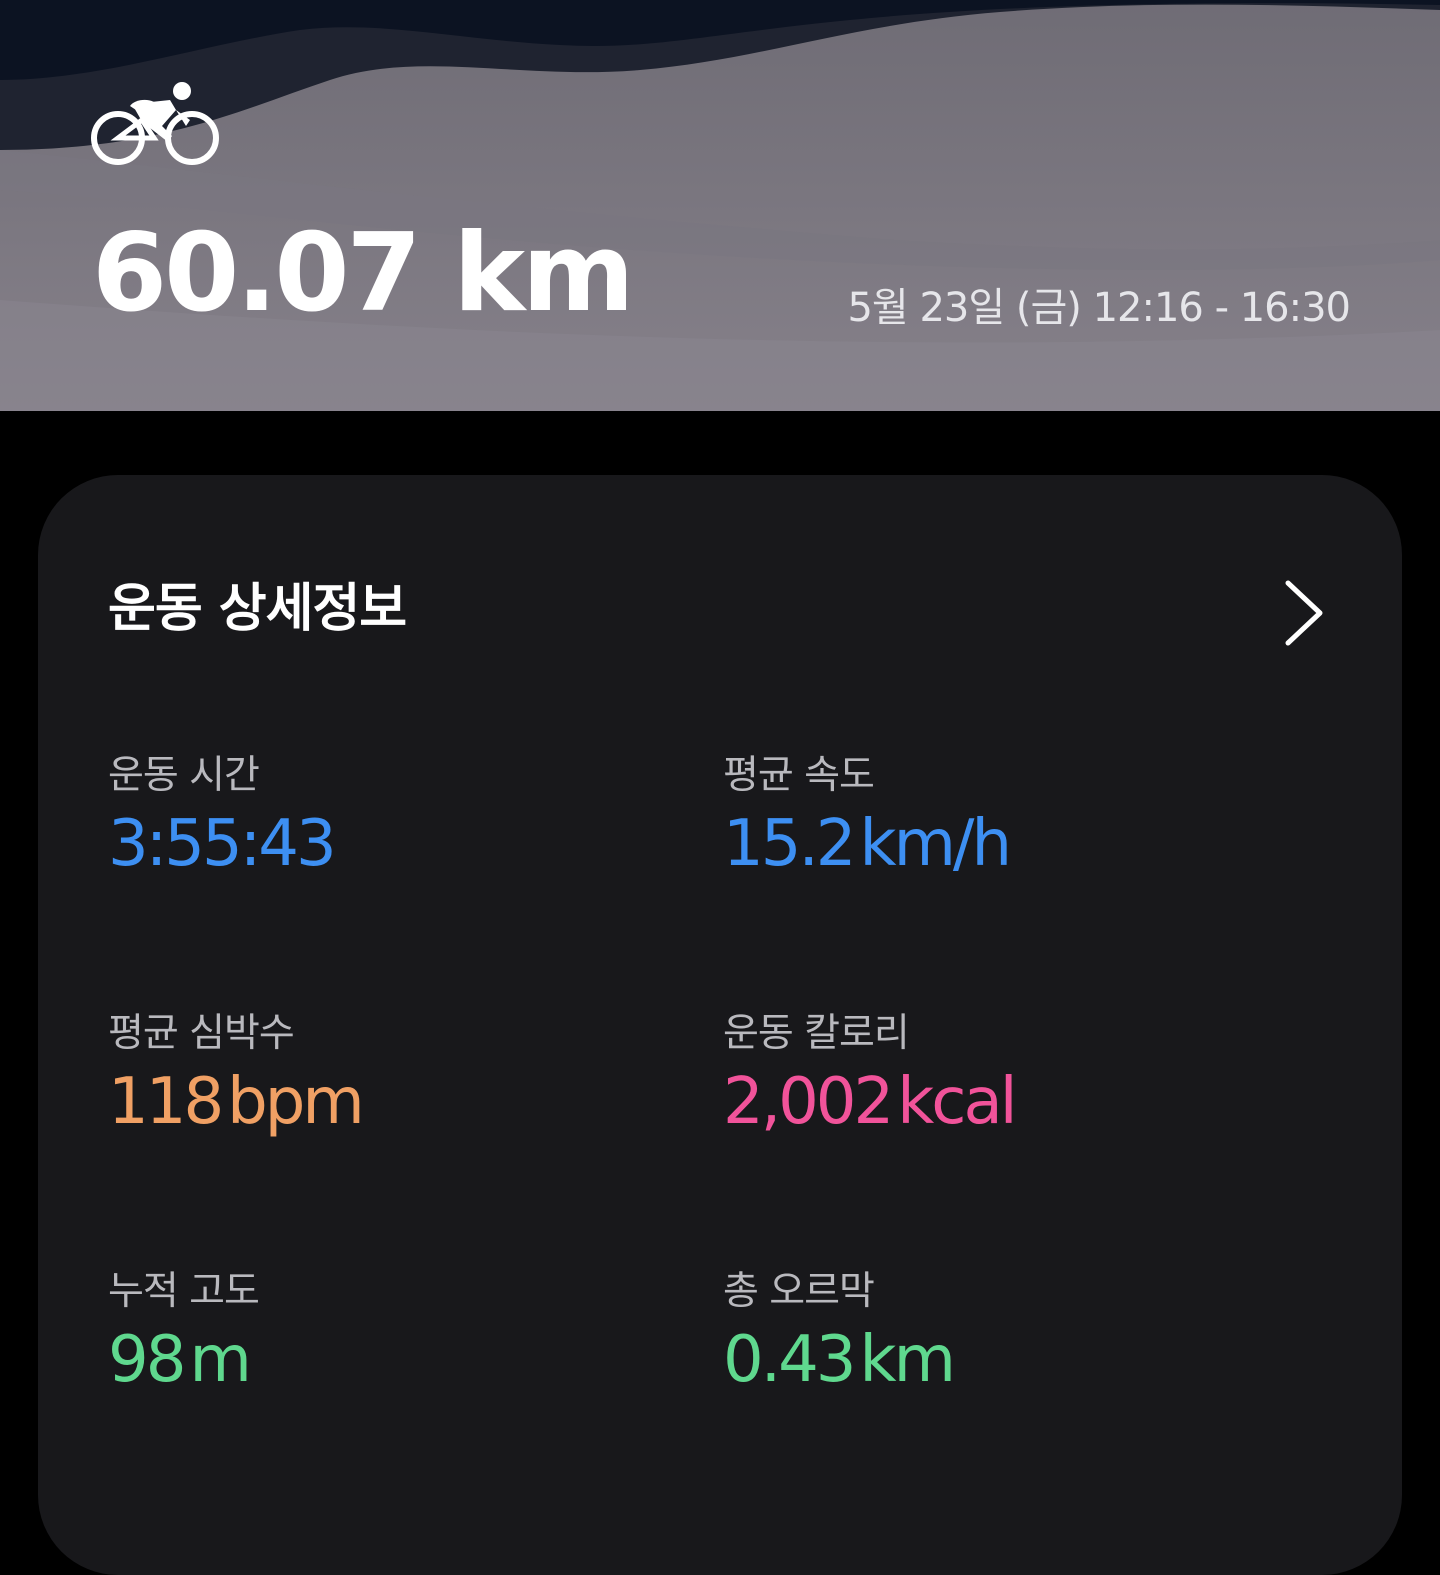 The image size is (1440, 1575). Describe the element at coordinates (363, 273) in the screenshot. I see `distance-value: 60.07 km` at that location.